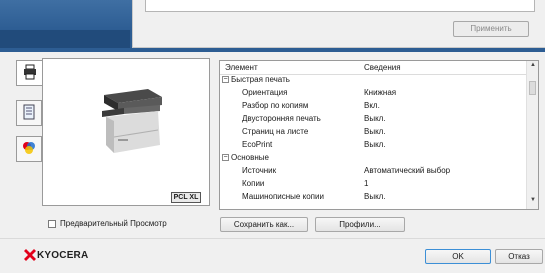 The width and height of the screenshot is (545, 273). Describe the element at coordinates (186, 197) in the screenshot. I see `pdl-badge: PCL XL` at that location.